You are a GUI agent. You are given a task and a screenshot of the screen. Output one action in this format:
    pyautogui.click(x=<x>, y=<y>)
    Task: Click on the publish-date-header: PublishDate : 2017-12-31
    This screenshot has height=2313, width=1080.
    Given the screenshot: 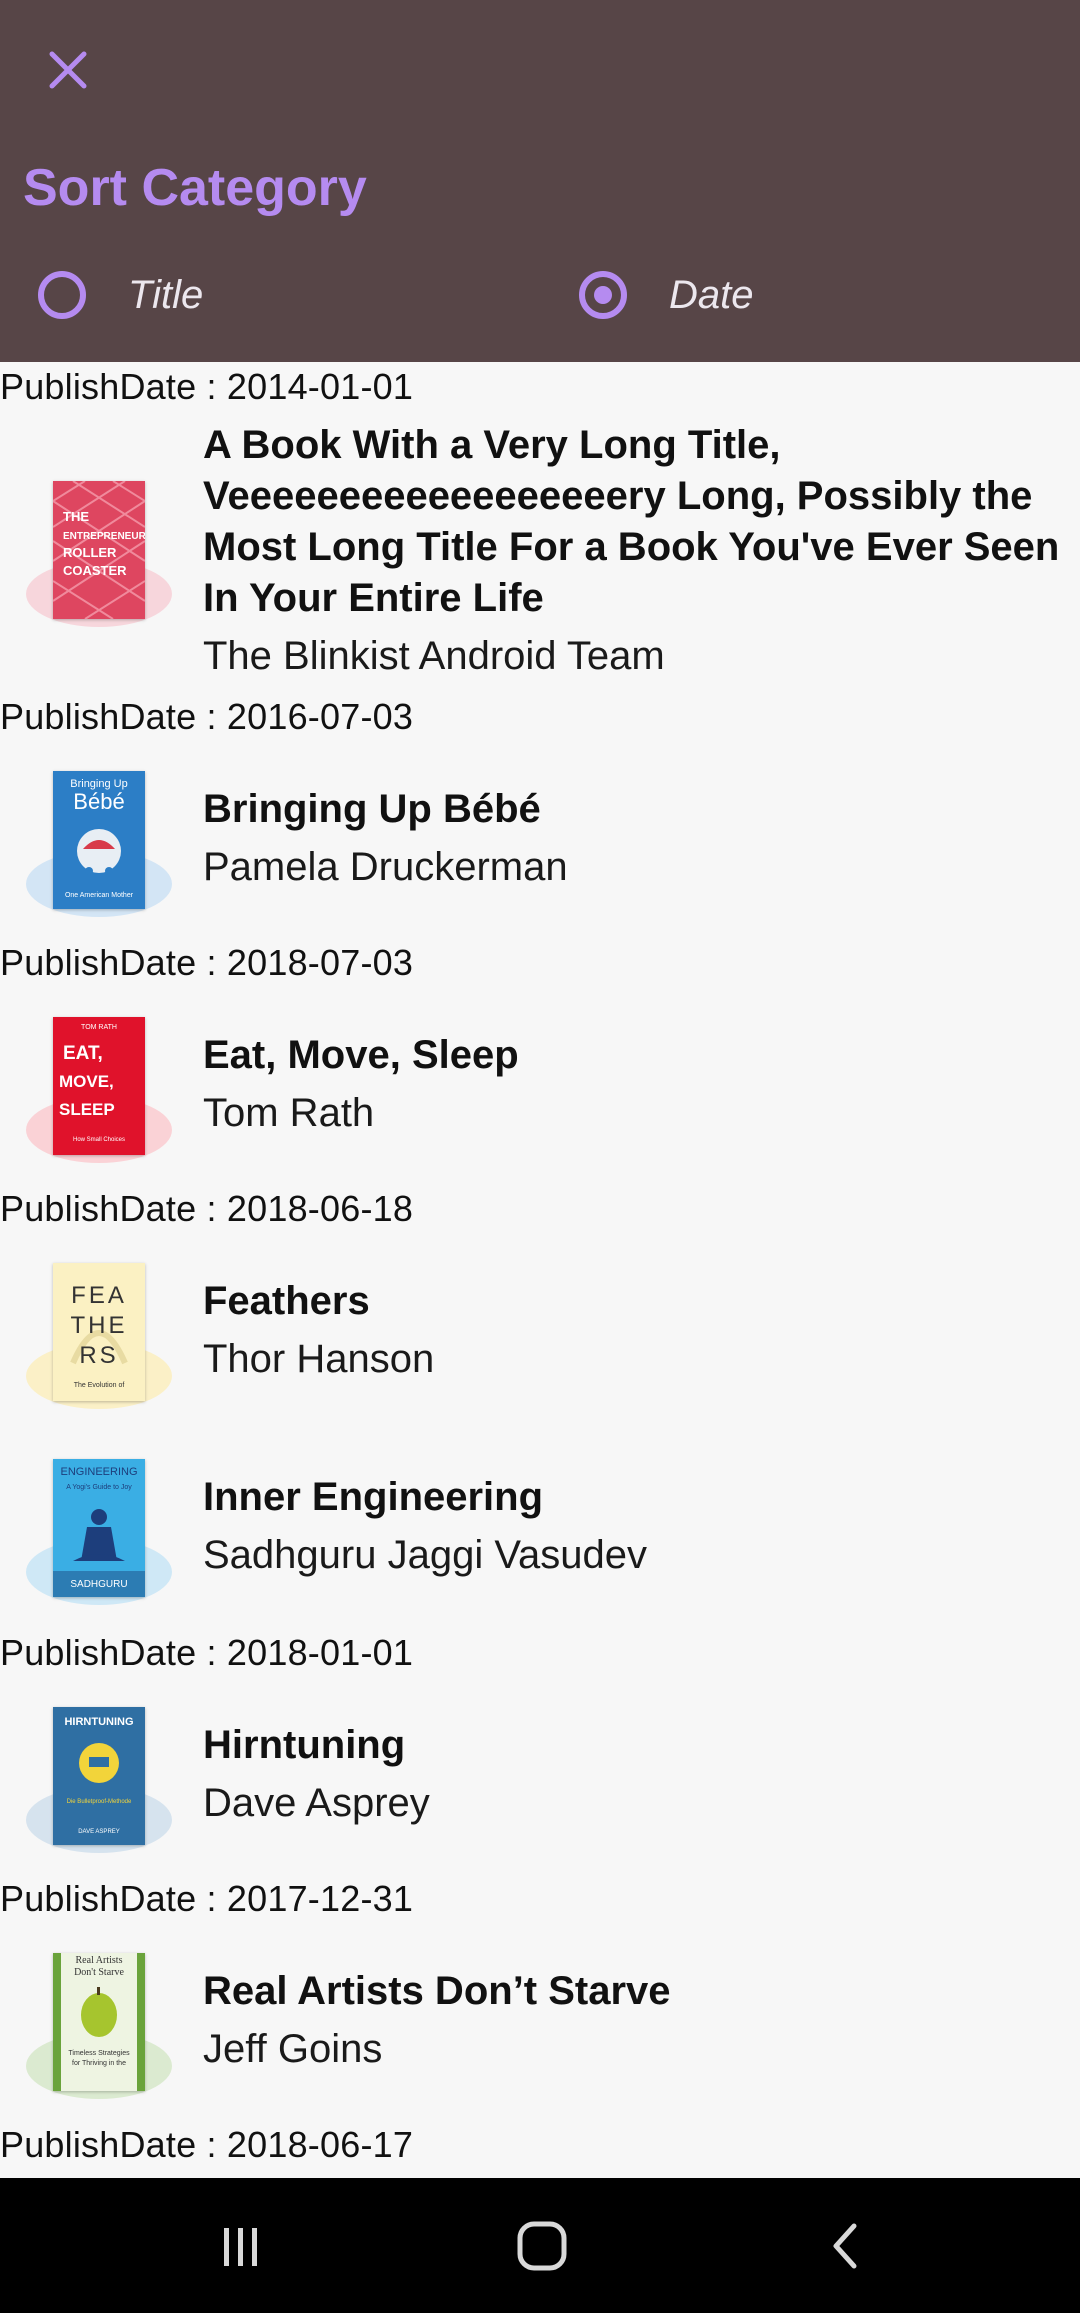 What is the action you would take?
    pyautogui.click(x=207, y=1898)
    